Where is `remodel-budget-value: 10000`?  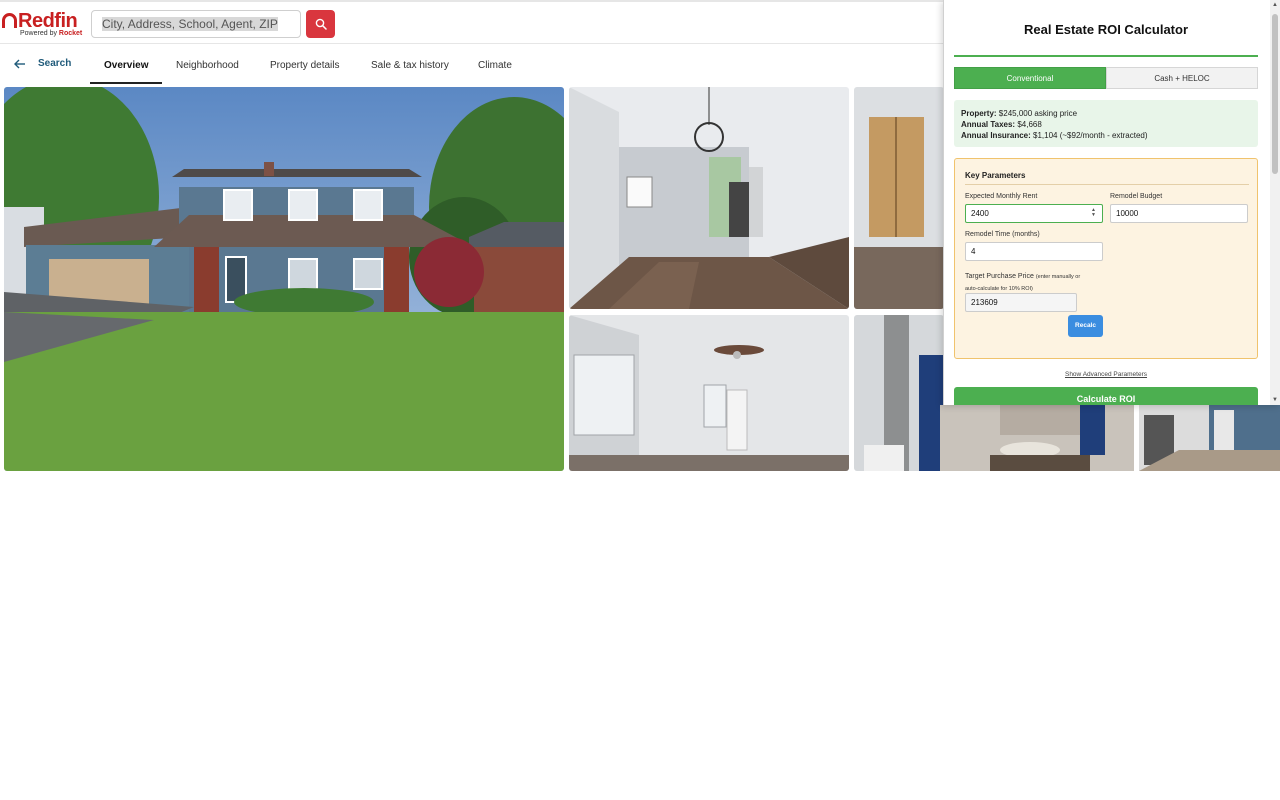 remodel-budget-value: 10000 is located at coordinates (1127, 213).